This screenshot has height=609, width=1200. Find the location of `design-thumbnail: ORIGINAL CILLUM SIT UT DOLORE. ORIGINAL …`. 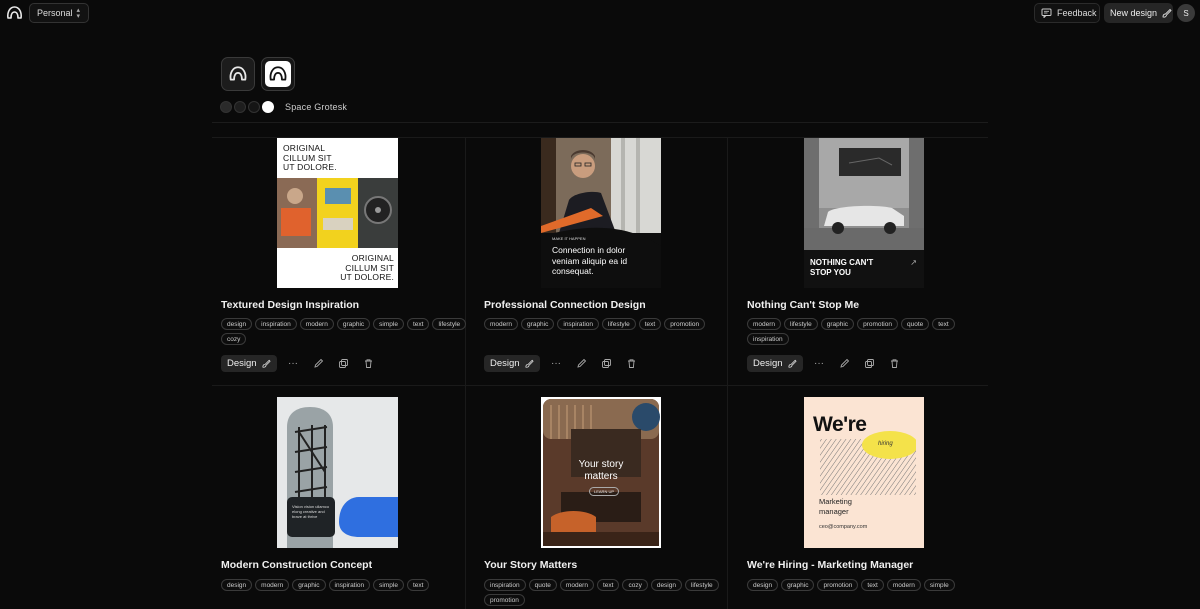

design-thumbnail: ORIGINAL CILLUM SIT UT DOLORE. ORIGINAL … is located at coordinates (337, 213).